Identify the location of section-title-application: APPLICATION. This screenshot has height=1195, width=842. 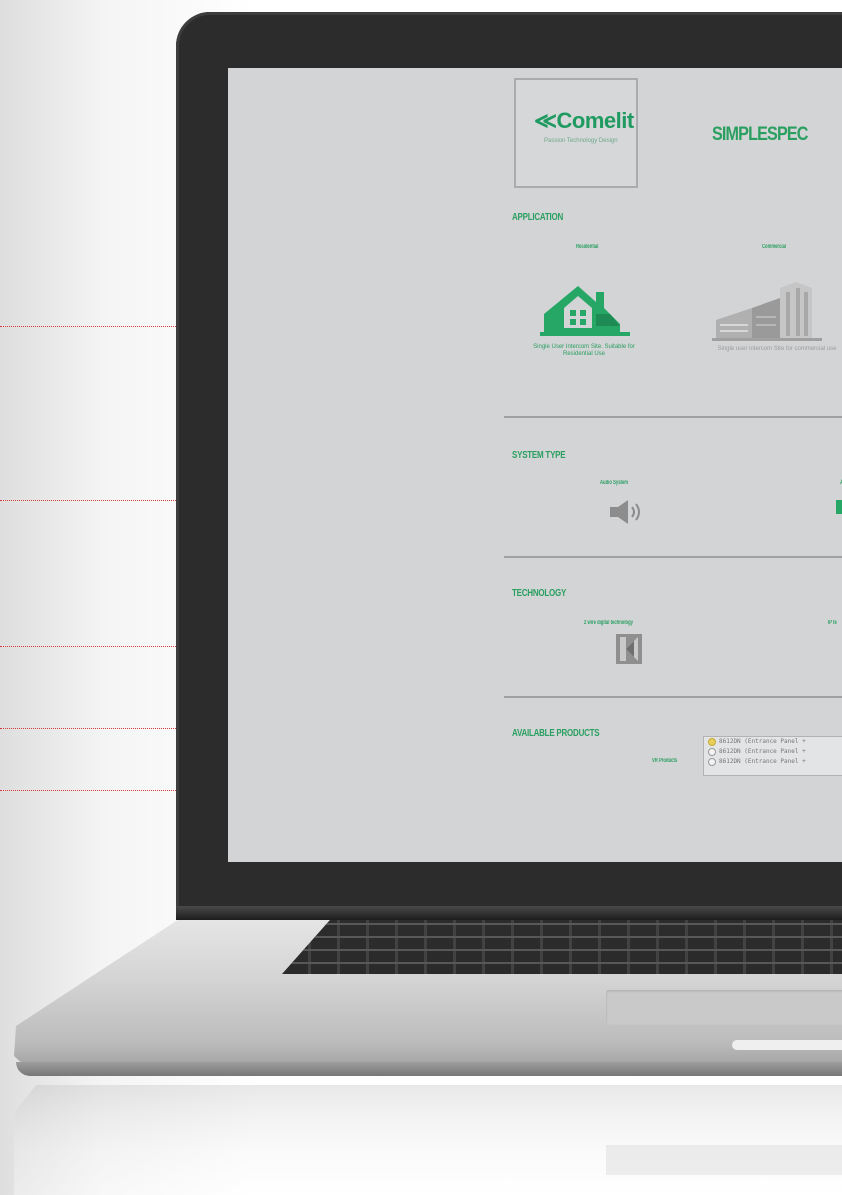
(537, 217).